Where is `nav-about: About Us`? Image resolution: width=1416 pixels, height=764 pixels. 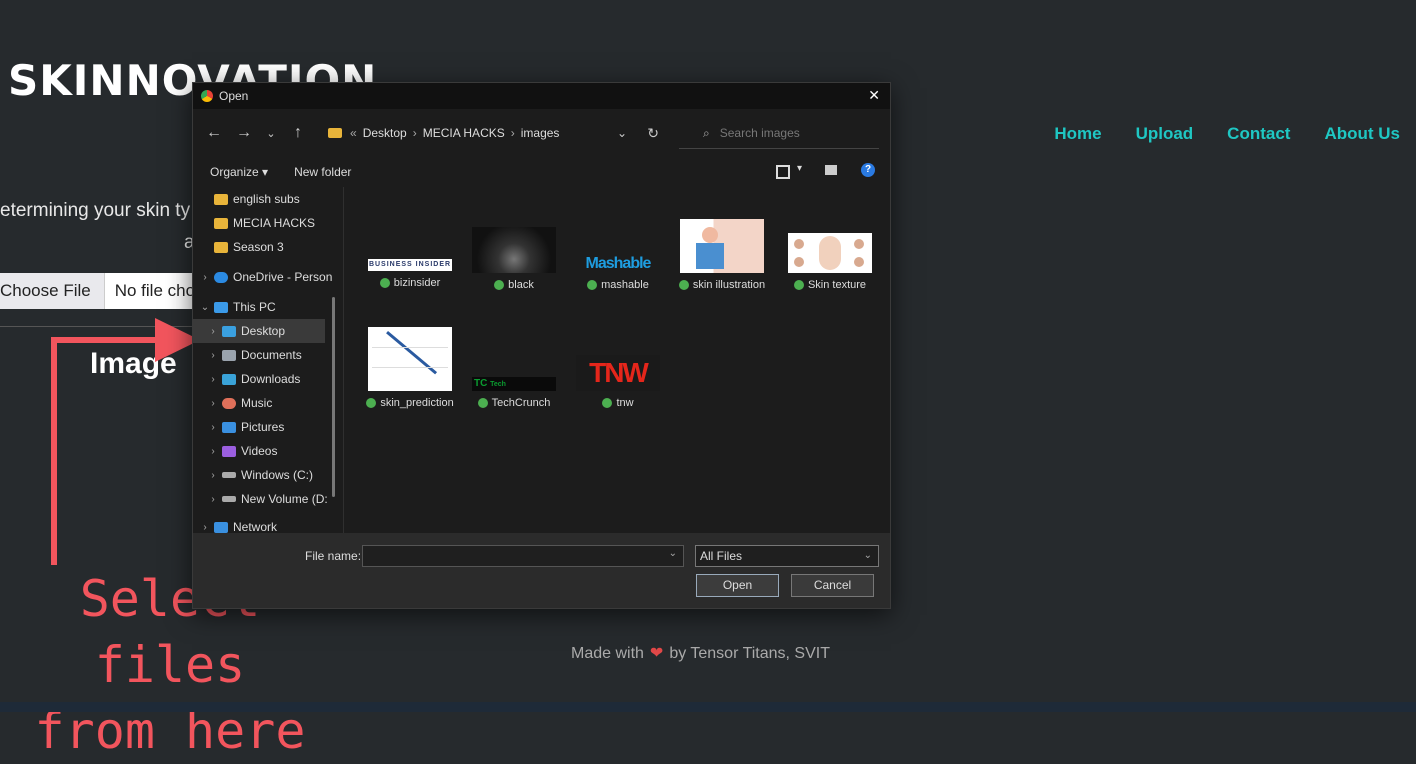 nav-about: About Us is located at coordinates (1362, 134).